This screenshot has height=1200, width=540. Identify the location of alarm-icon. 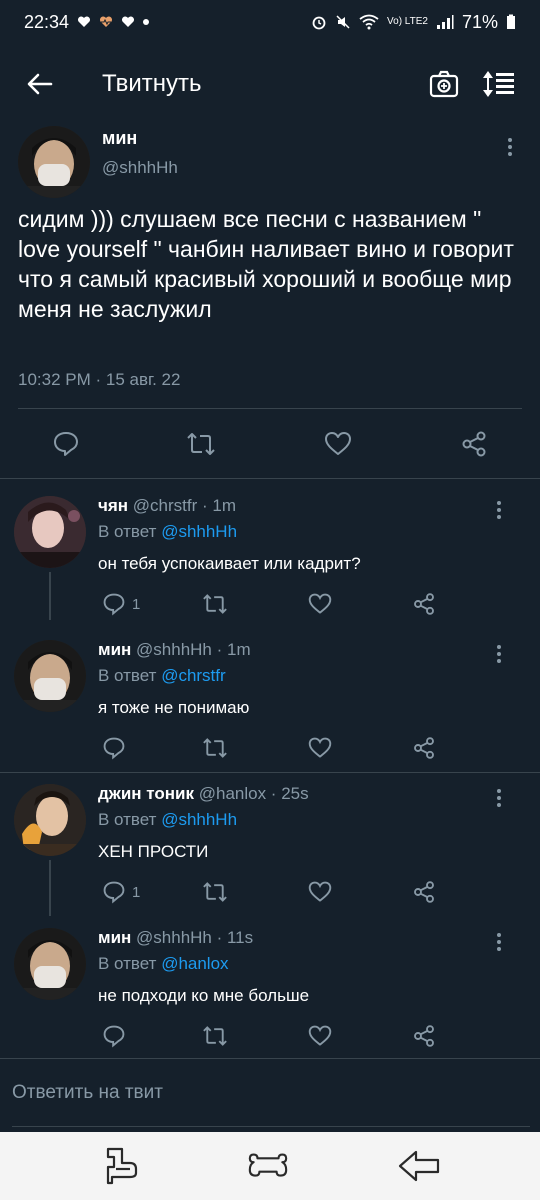
(319, 23).